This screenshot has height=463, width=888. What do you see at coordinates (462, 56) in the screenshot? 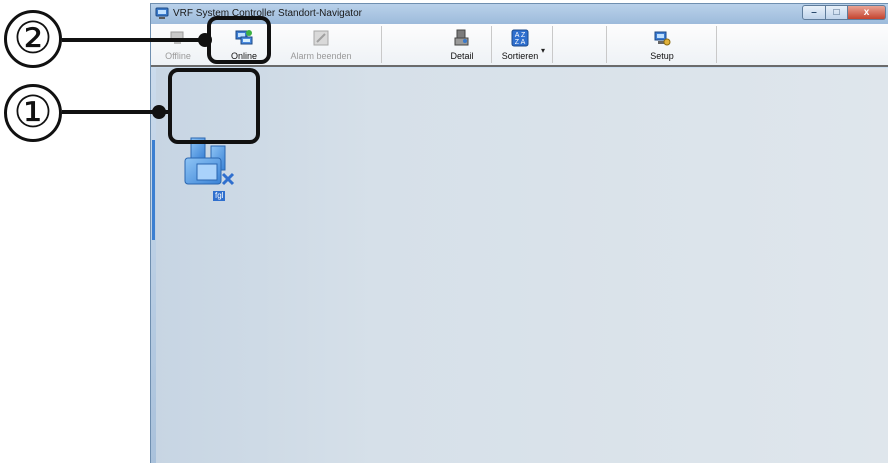
I see `detail-label: Detail` at bounding box center [462, 56].